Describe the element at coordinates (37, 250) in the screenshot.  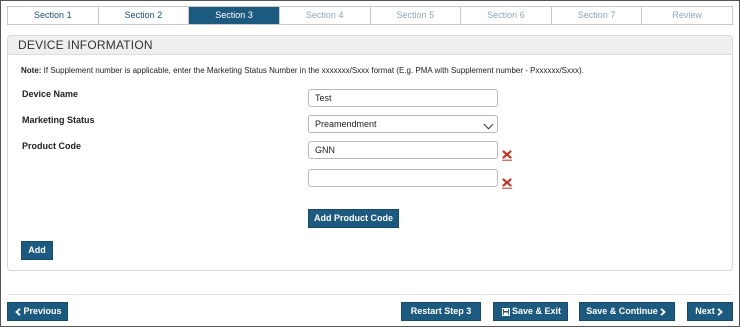
I see `add-button: Add` at that location.